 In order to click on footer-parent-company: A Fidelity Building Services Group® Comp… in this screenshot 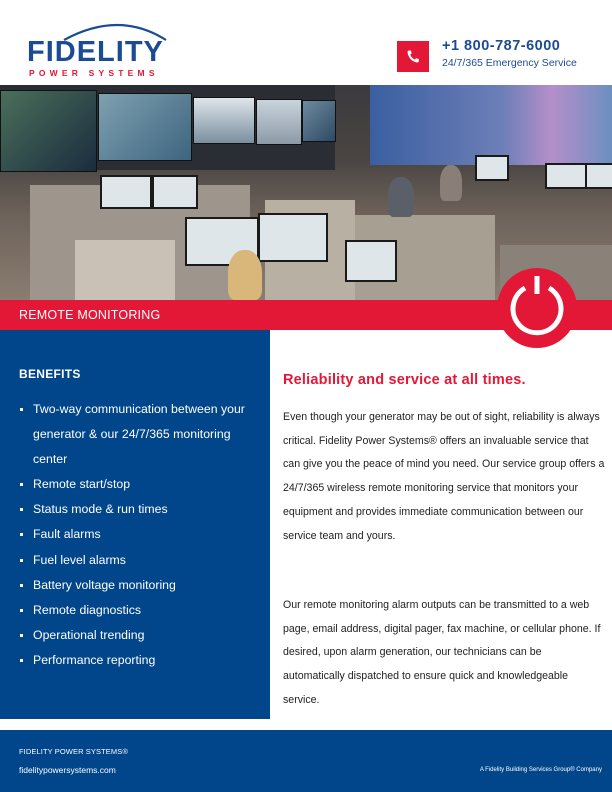, I will do `click(540, 770)`.